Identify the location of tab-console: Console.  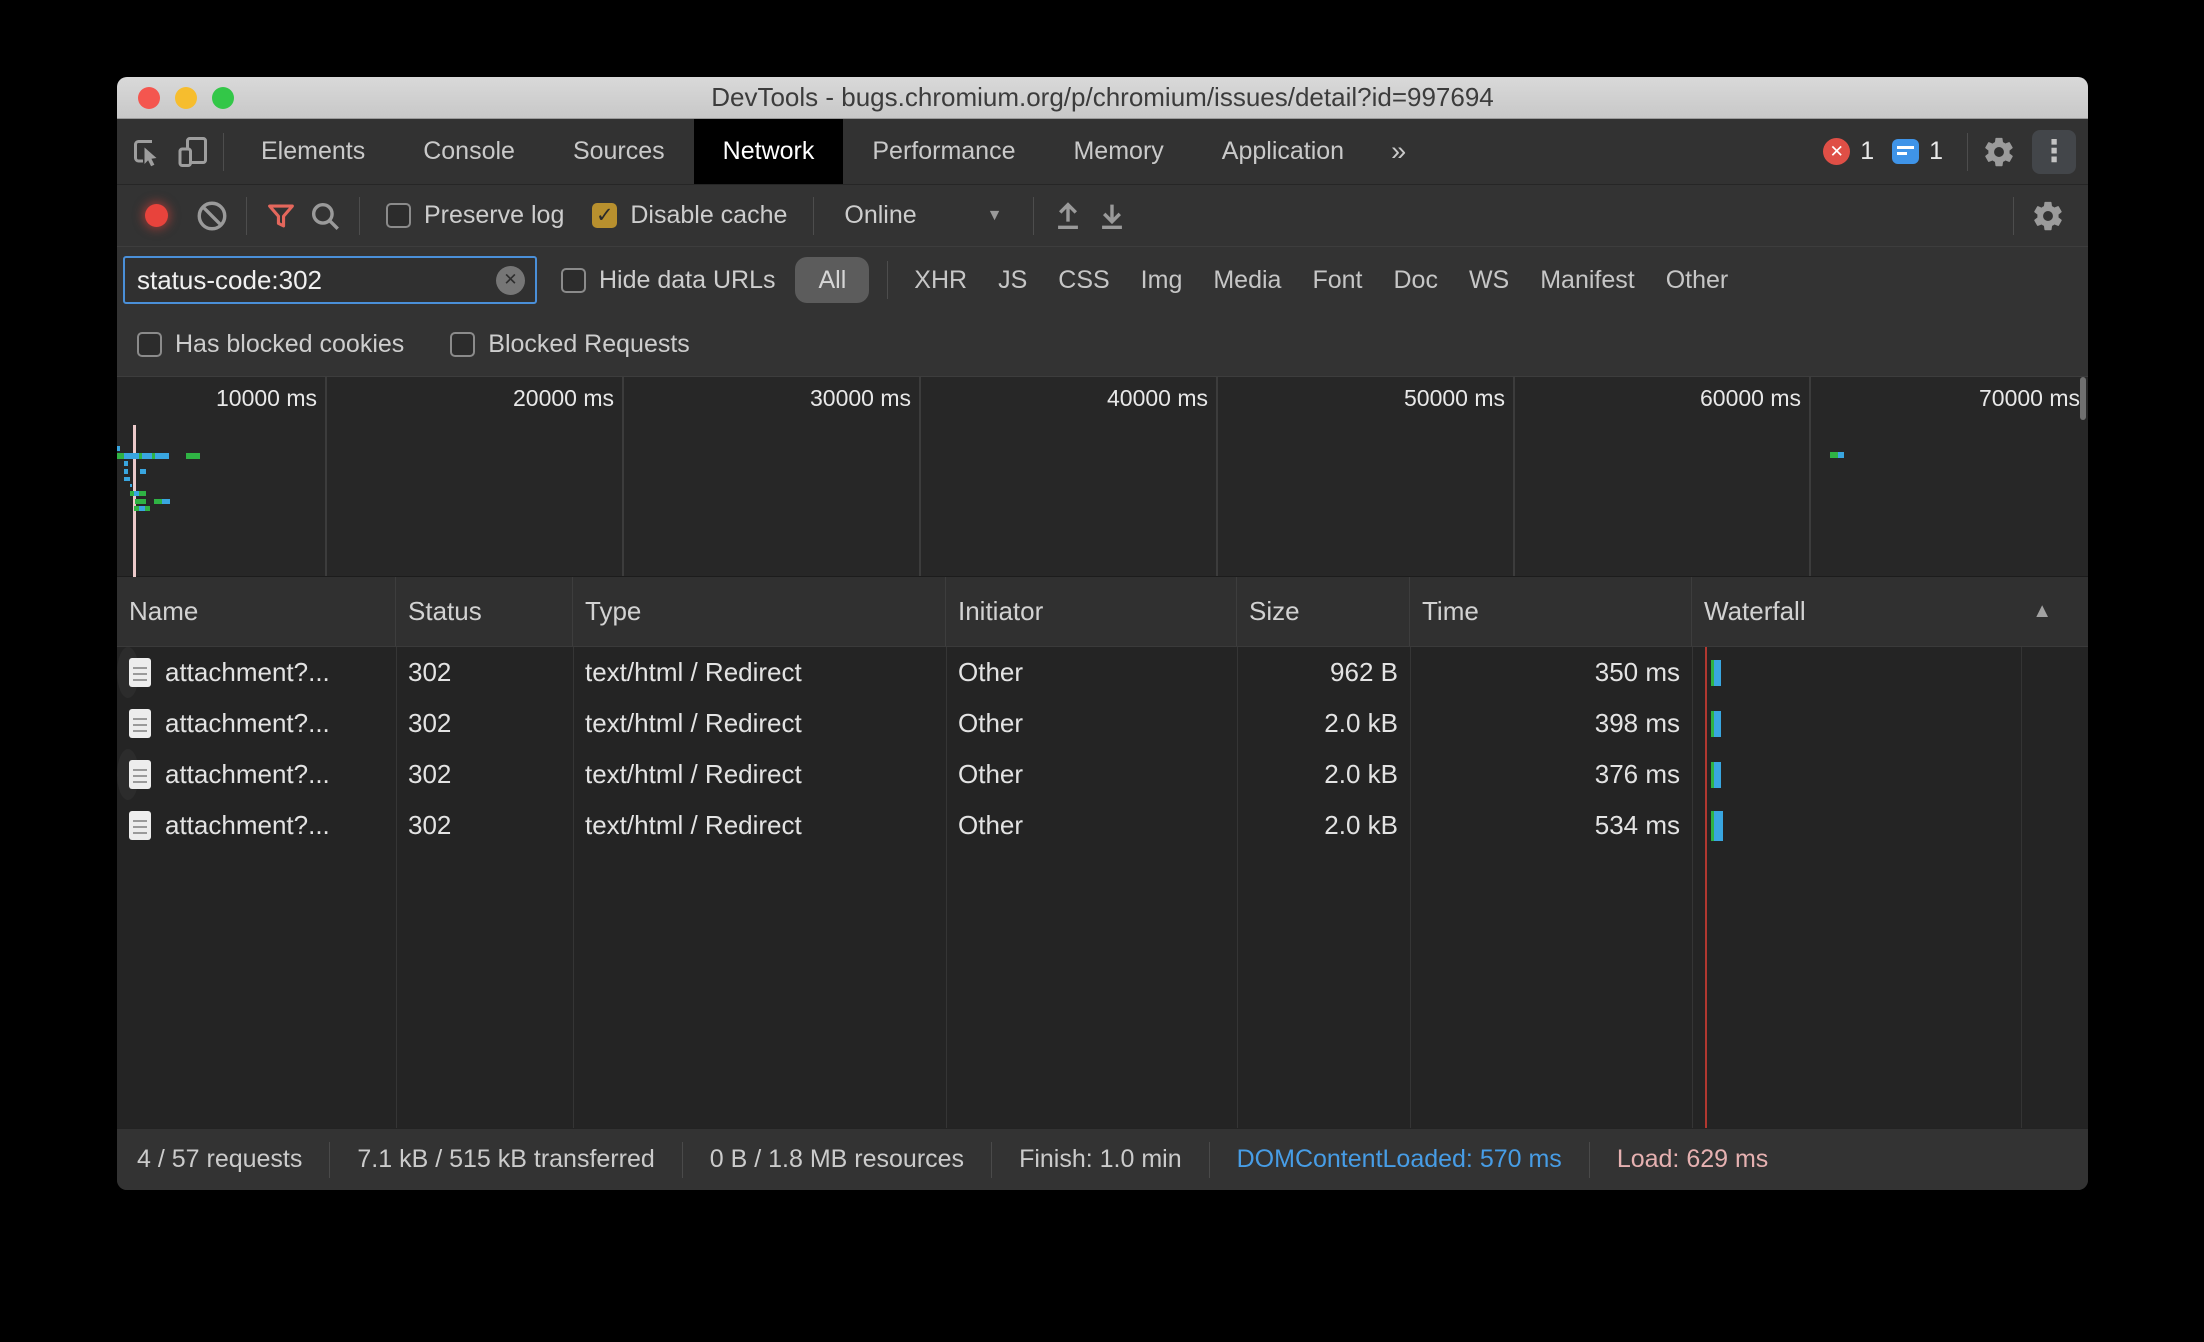
(469, 151).